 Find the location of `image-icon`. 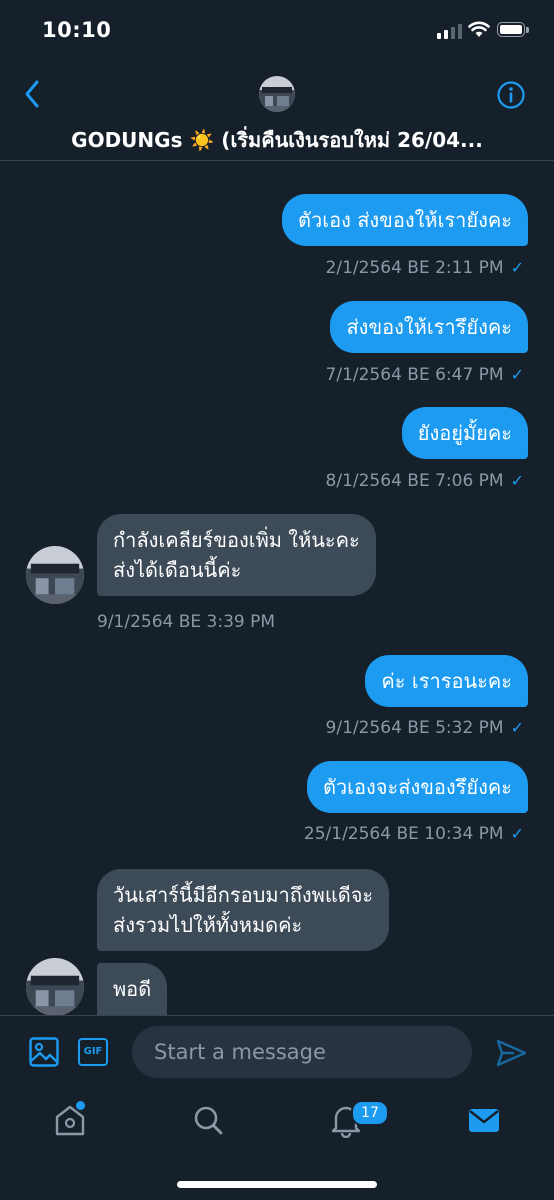

image-icon is located at coordinates (44, 1052).